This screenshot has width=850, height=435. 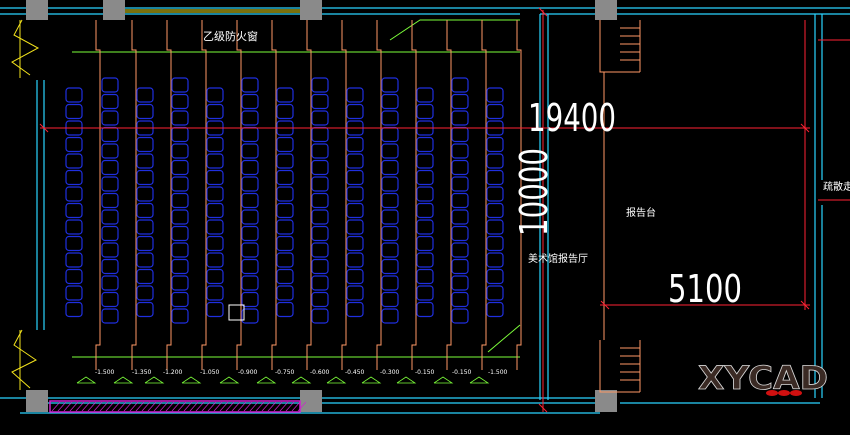 I want to click on elevation-label: -0.300, so click(x=390, y=372).